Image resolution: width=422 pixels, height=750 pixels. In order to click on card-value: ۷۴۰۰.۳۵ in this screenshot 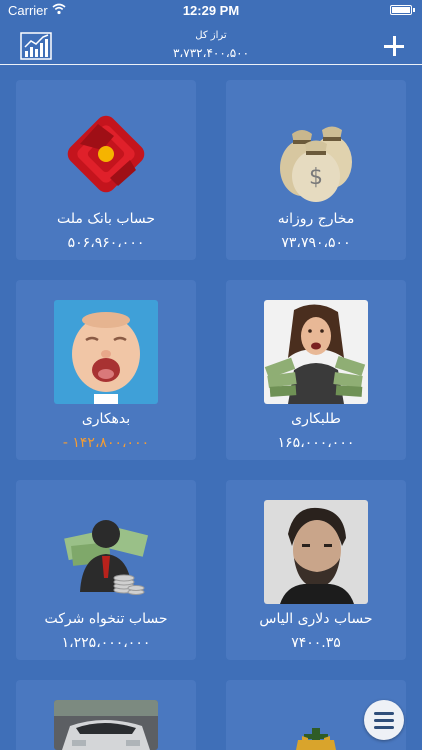, I will do `click(316, 643)`.